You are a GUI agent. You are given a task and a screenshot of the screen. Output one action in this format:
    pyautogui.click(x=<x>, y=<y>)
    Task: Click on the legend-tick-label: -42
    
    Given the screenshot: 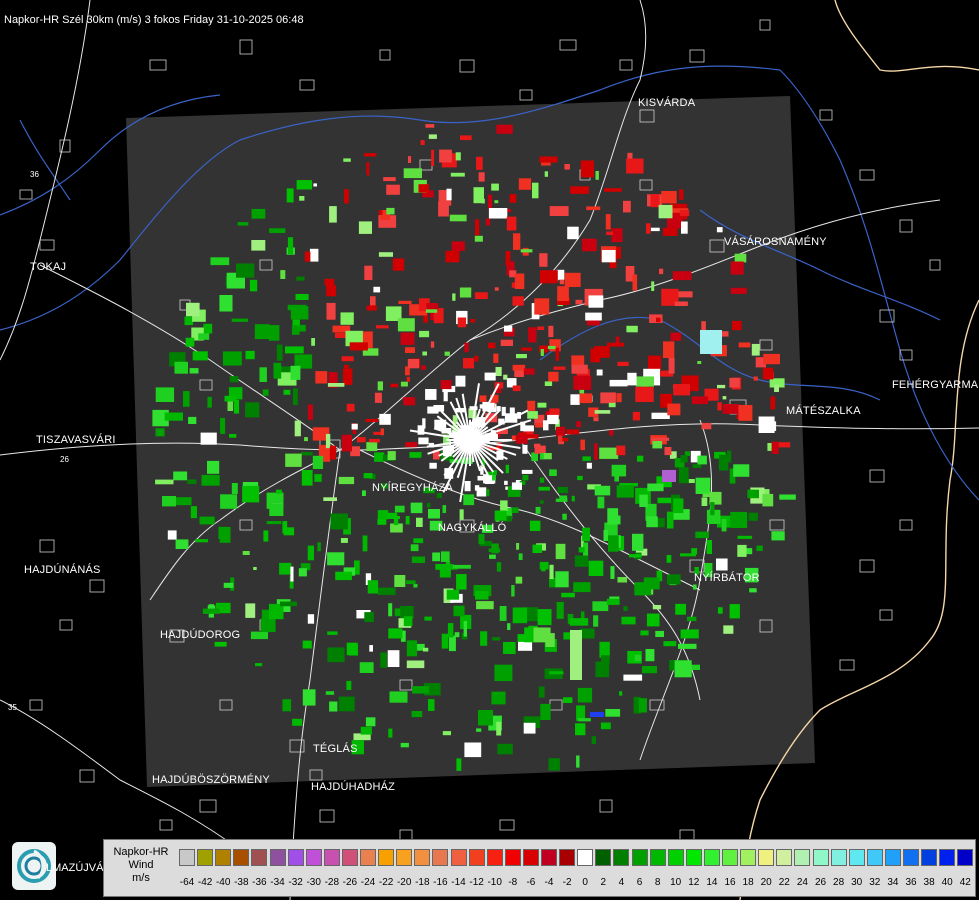 What is the action you would take?
    pyautogui.click(x=205, y=882)
    